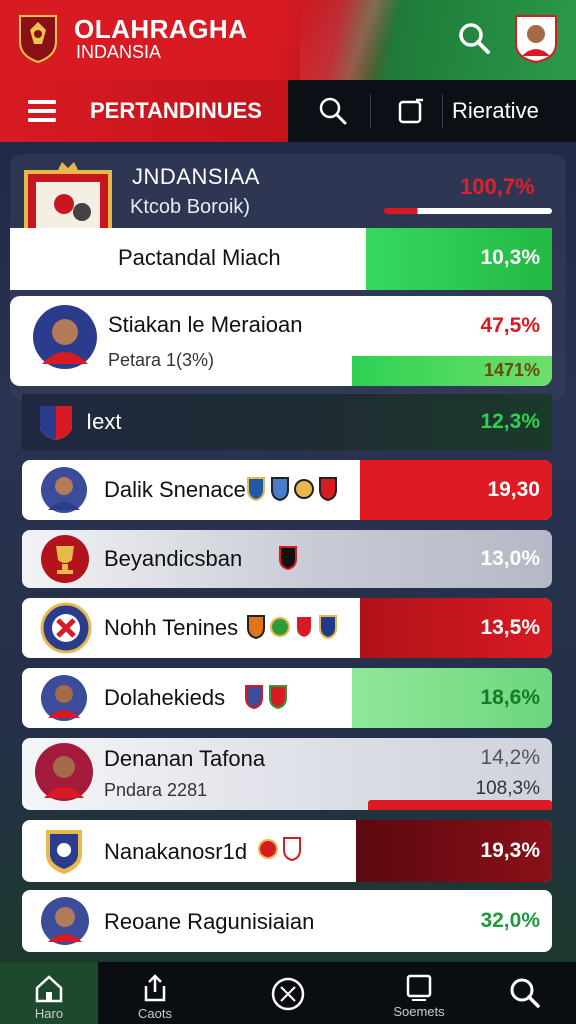  Describe the element at coordinates (190, 207) in the screenshot. I see `featured-subtitle: Ktcob Boroik)` at that location.